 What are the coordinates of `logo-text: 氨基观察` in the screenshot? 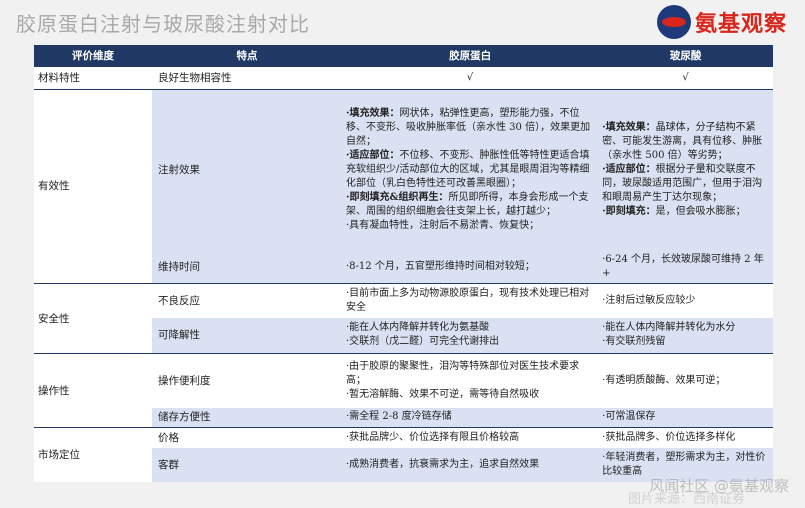 It's located at (740, 24).